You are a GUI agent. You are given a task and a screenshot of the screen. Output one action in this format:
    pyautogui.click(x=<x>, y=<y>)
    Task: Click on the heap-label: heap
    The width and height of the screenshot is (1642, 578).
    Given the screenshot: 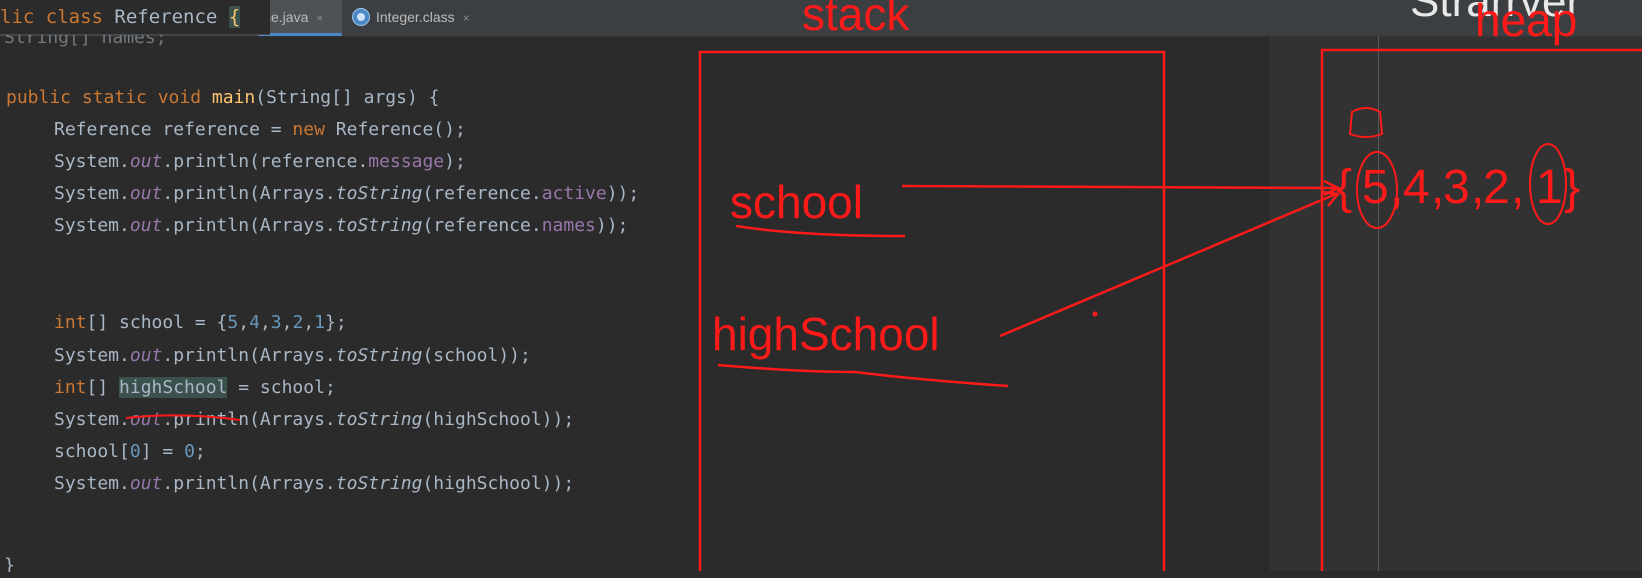 What is the action you would take?
    pyautogui.click(x=1526, y=23)
    